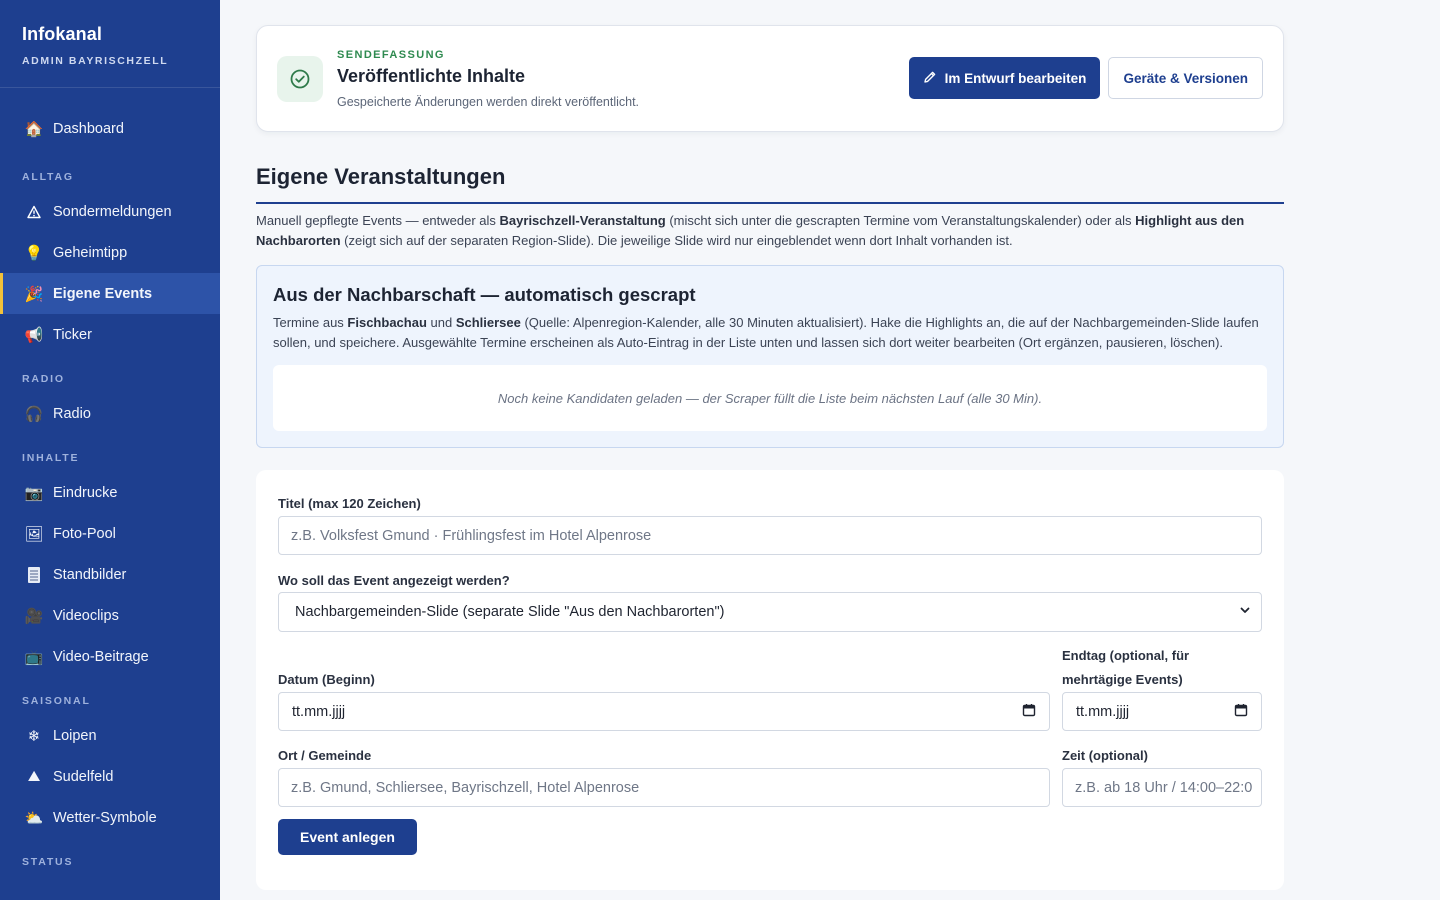 Image resolution: width=1440 pixels, height=900 pixels. Describe the element at coordinates (110, 44) in the screenshot. I see `brand: Infokanal ADMIN BAYRISCHZELL` at that location.